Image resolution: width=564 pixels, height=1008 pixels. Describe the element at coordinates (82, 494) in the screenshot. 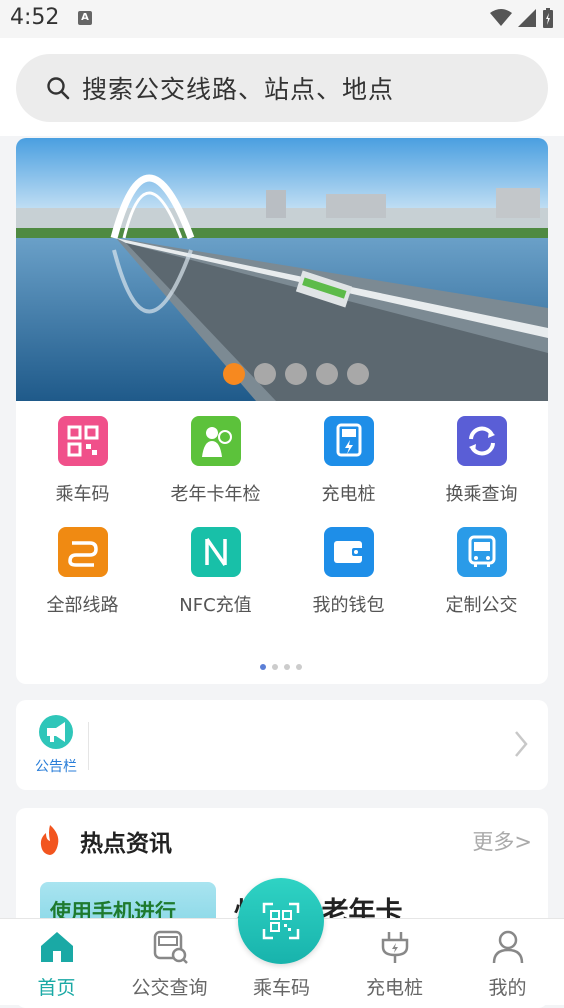

I see `grid-label: 乘车码` at that location.